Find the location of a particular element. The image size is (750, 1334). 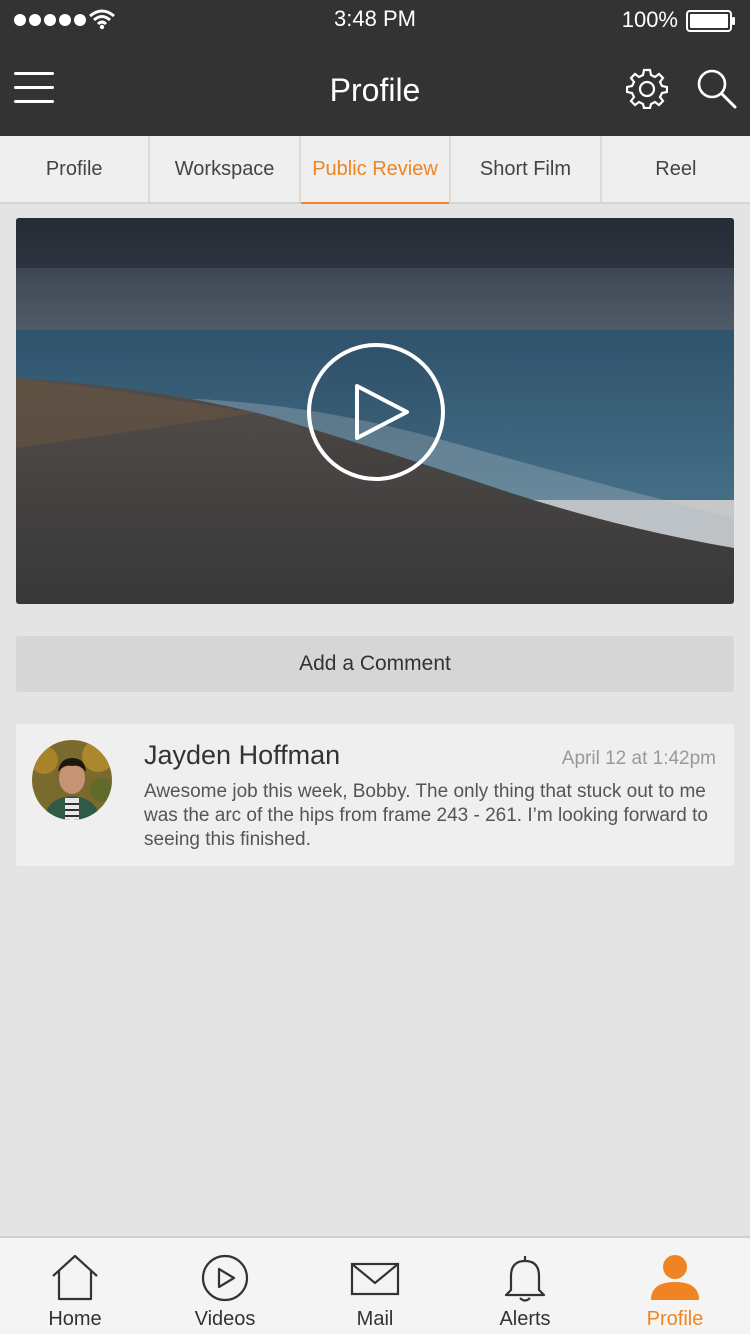

tab-workspace: Workspace is located at coordinates (225, 169).